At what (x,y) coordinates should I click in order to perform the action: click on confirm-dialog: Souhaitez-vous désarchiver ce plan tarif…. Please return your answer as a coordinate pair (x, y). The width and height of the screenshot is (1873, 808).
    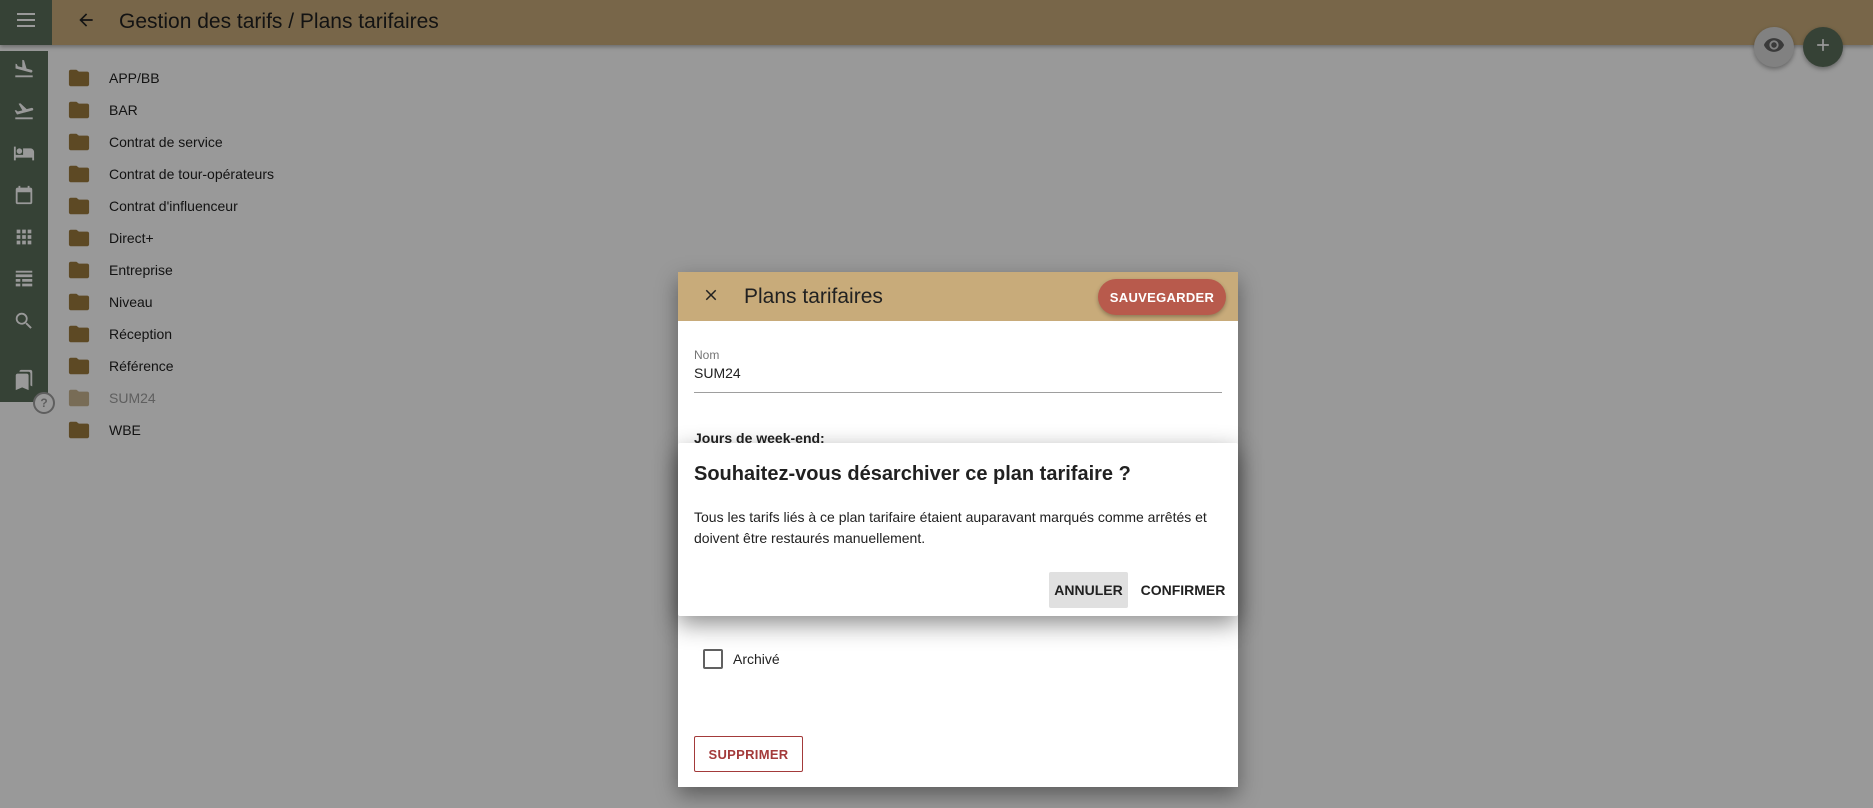
    Looking at the image, I should click on (958, 529).